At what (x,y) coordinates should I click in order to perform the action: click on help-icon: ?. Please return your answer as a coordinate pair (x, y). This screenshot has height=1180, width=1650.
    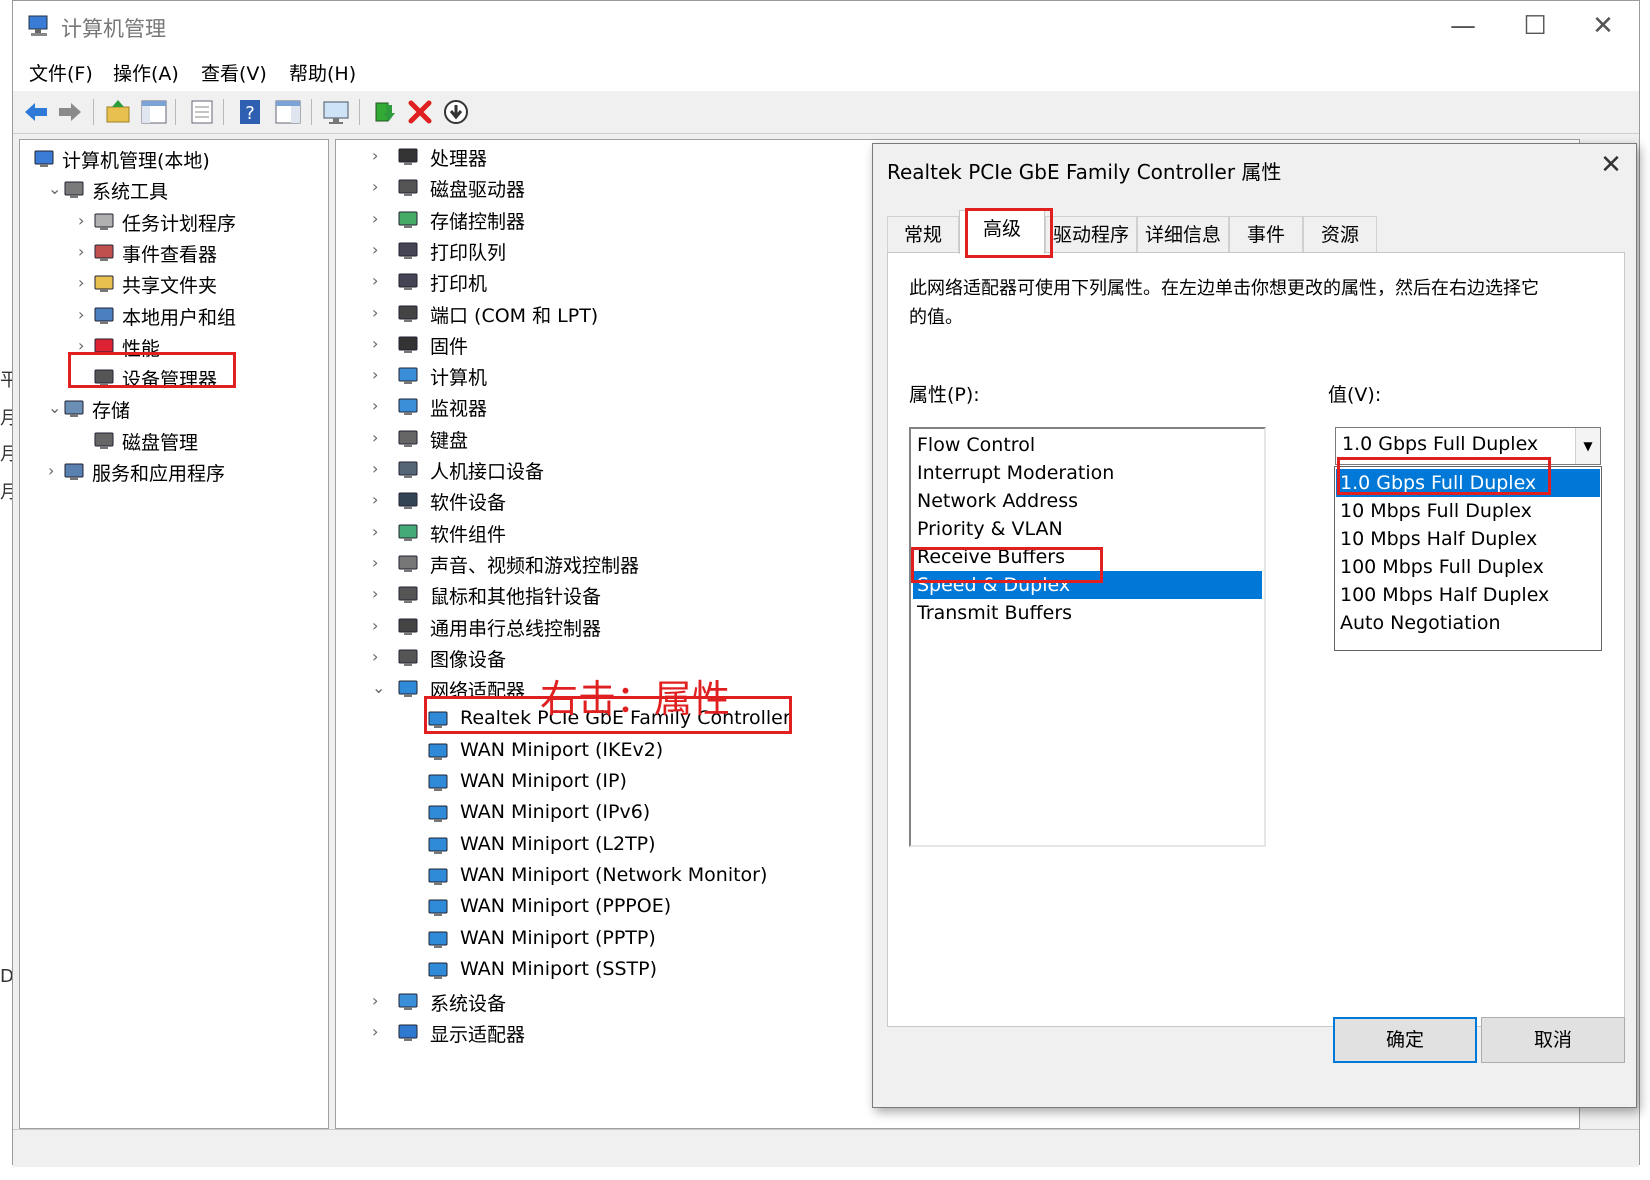
    Looking at the image, I should click on (250, 112).